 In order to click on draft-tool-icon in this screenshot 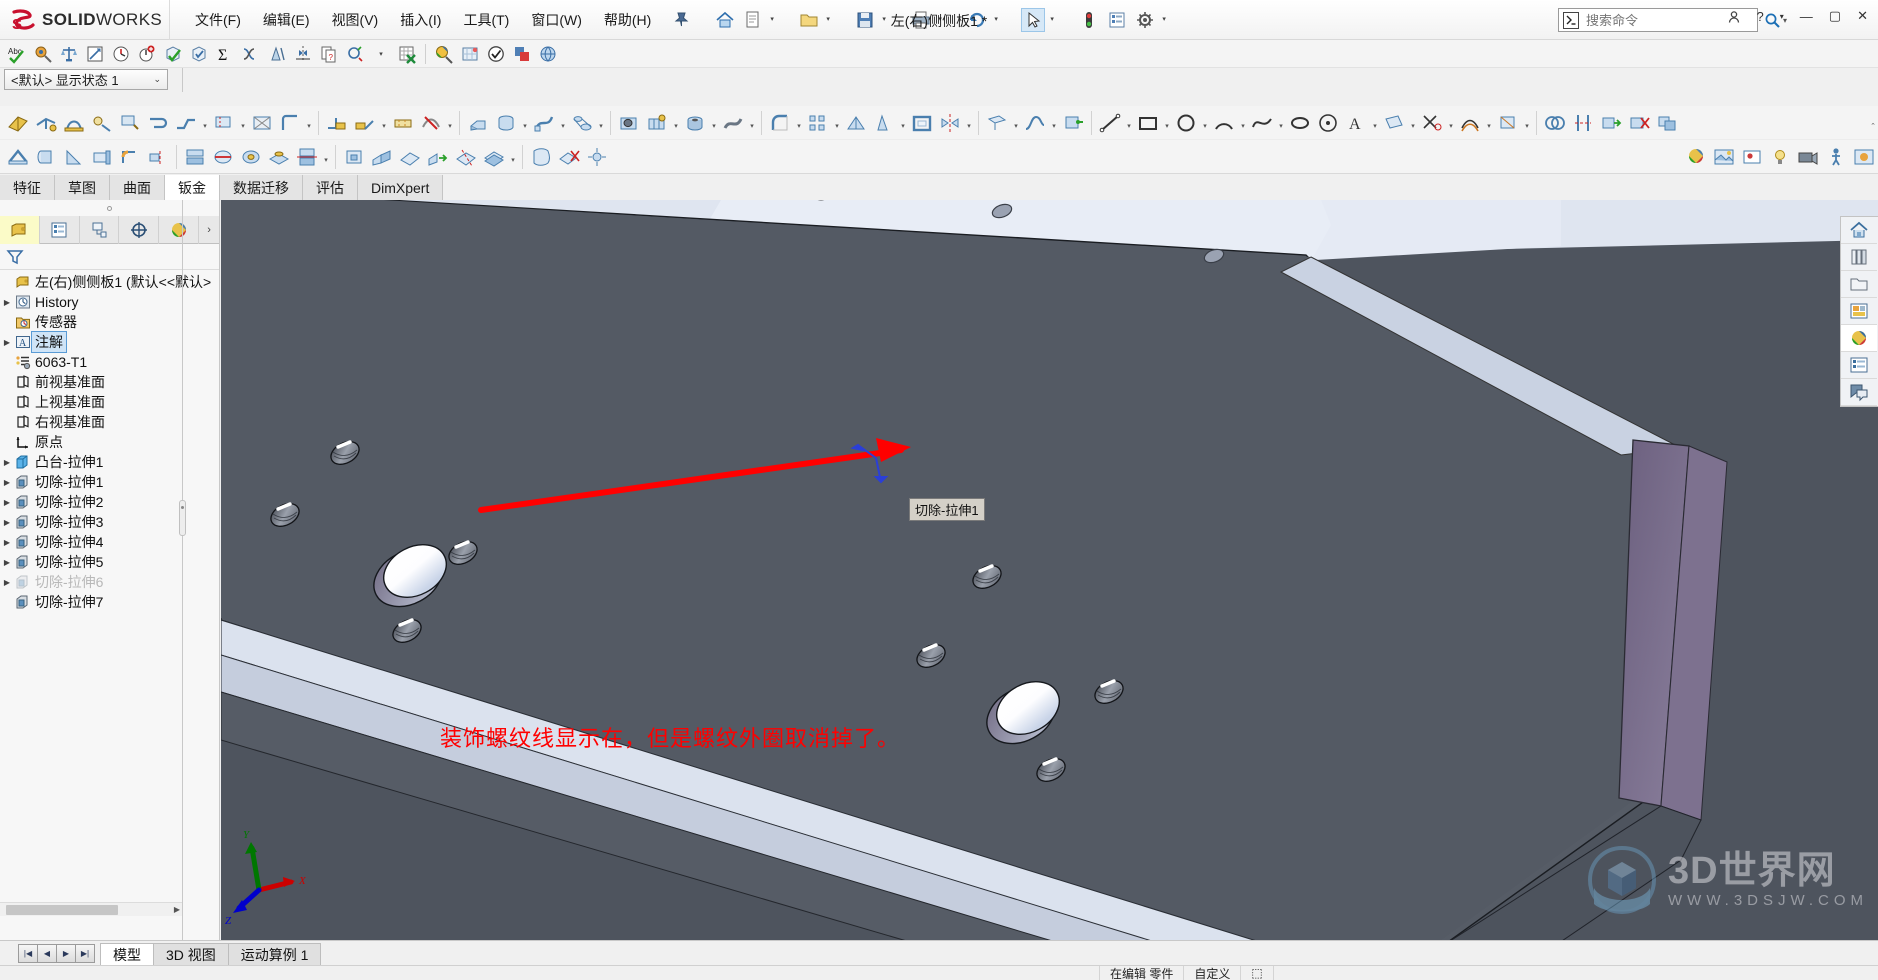, I will do `click(884, 123)`.